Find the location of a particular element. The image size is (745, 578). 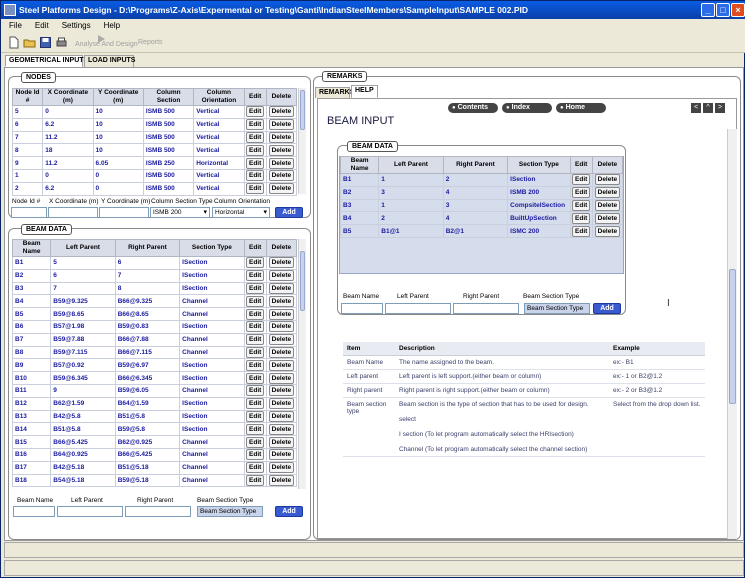

back-arrow-icon: < is located at coordinates (696, 108).